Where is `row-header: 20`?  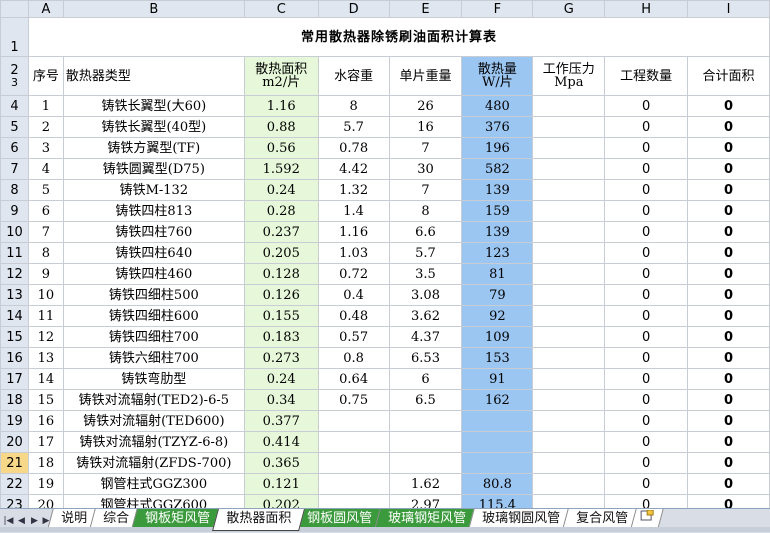 row-header: 20 is located at coordinates (14, 442).